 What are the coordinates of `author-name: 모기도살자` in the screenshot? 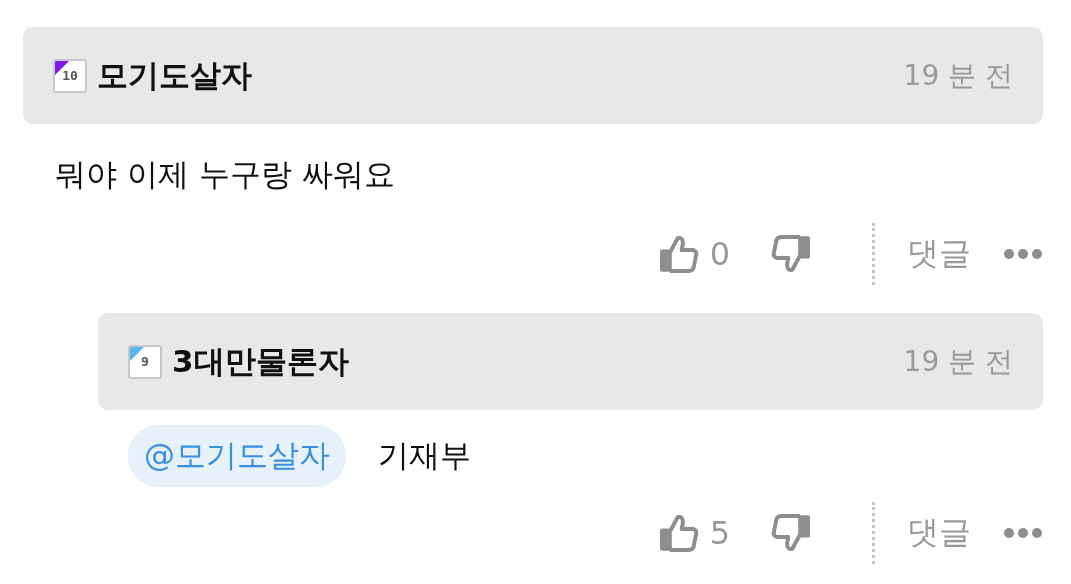 It's located at (174, 75).